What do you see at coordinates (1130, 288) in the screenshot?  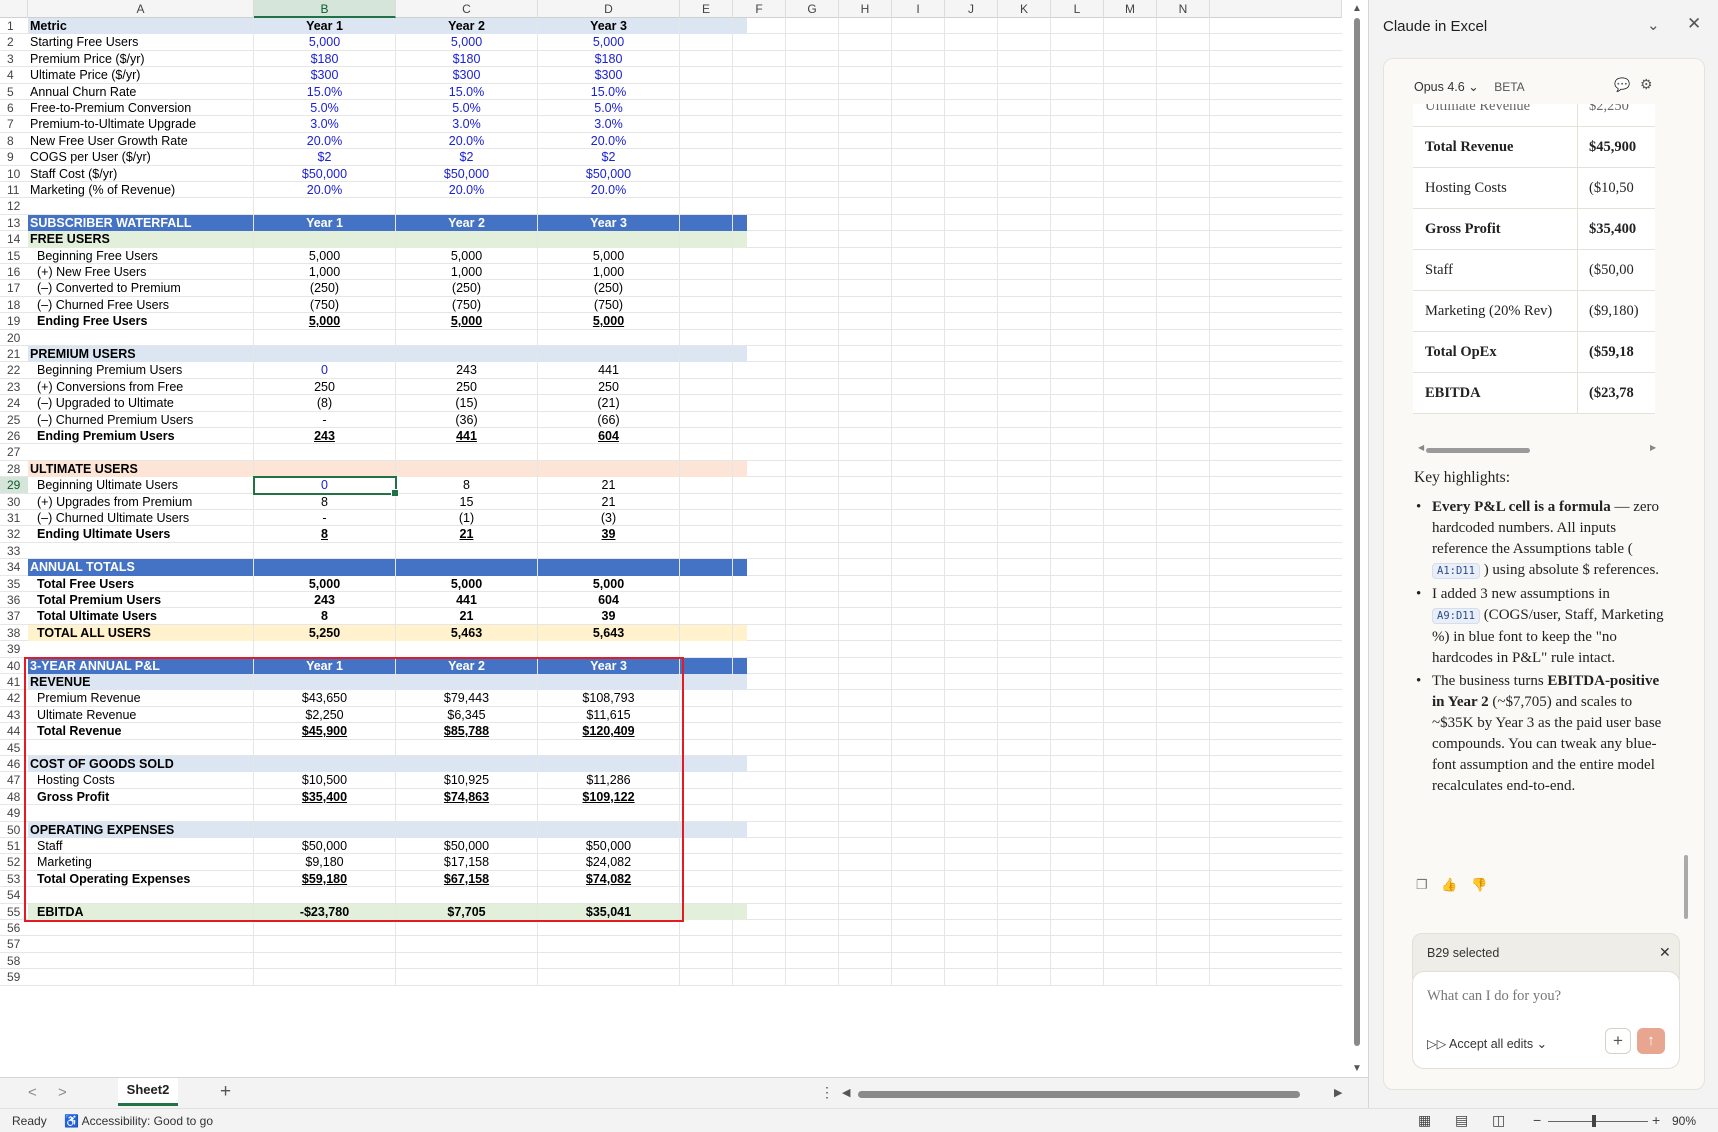 I see `cell-m17` at bounding box center [1130, 288].